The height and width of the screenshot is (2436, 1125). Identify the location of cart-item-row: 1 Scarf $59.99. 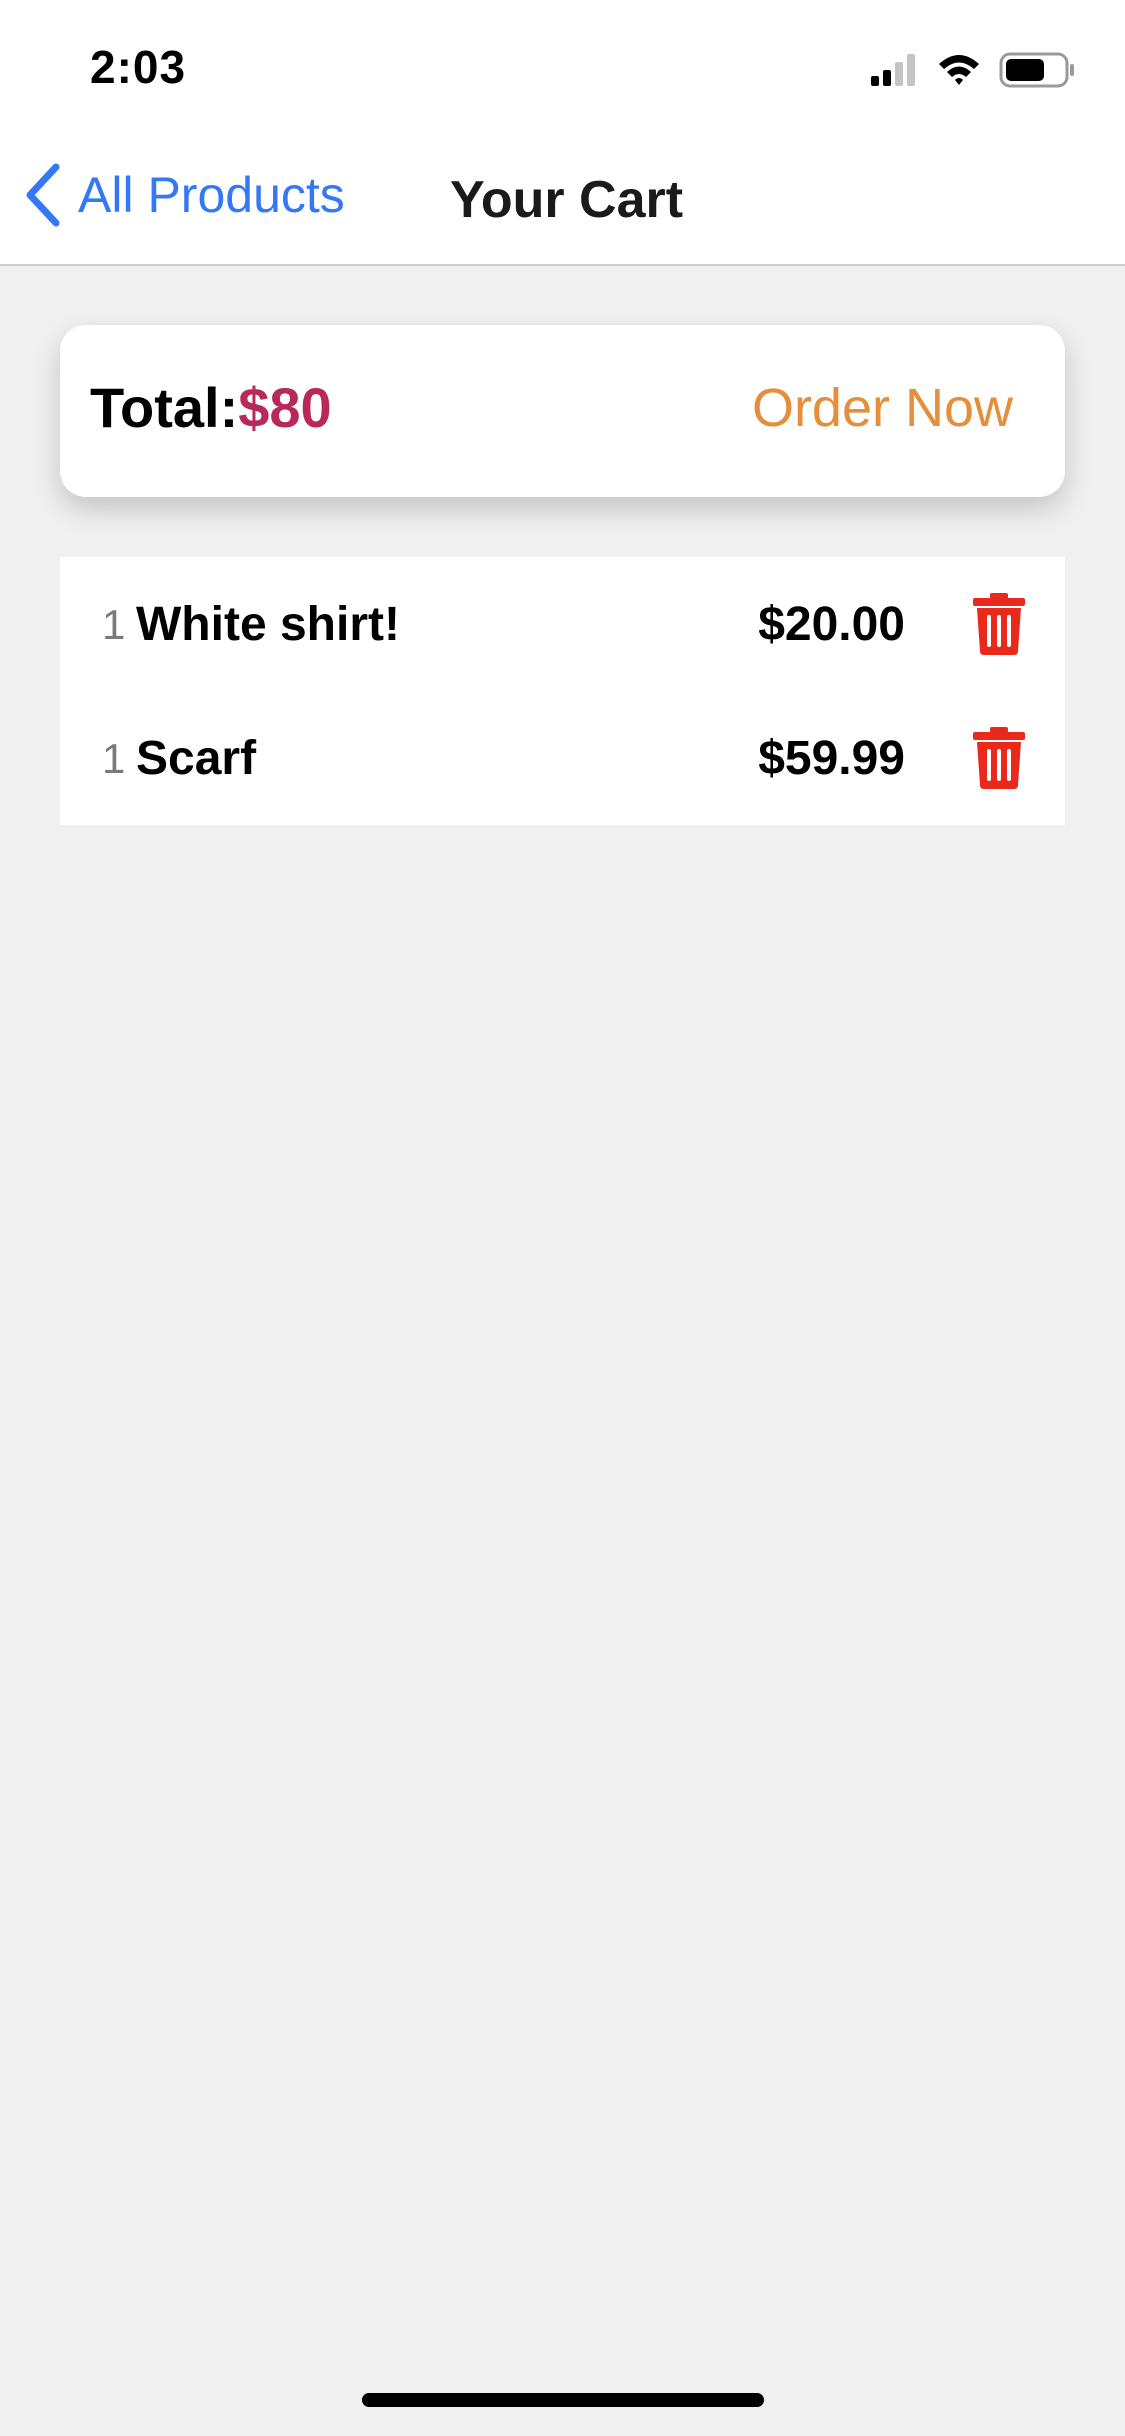
(562, 758).